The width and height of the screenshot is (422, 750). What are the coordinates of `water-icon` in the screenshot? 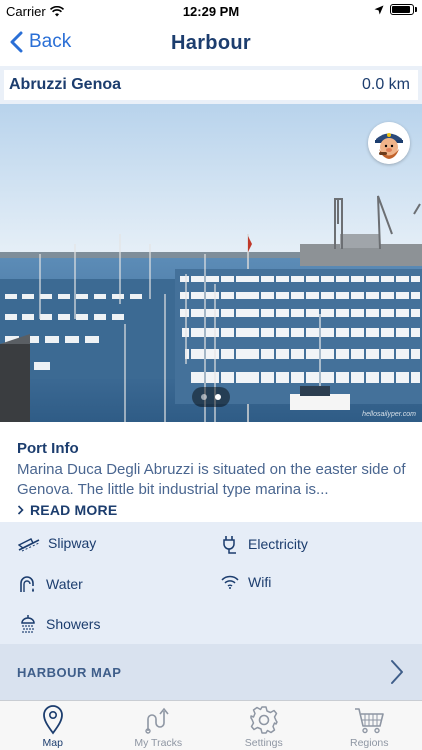 It's located at (27, 584).